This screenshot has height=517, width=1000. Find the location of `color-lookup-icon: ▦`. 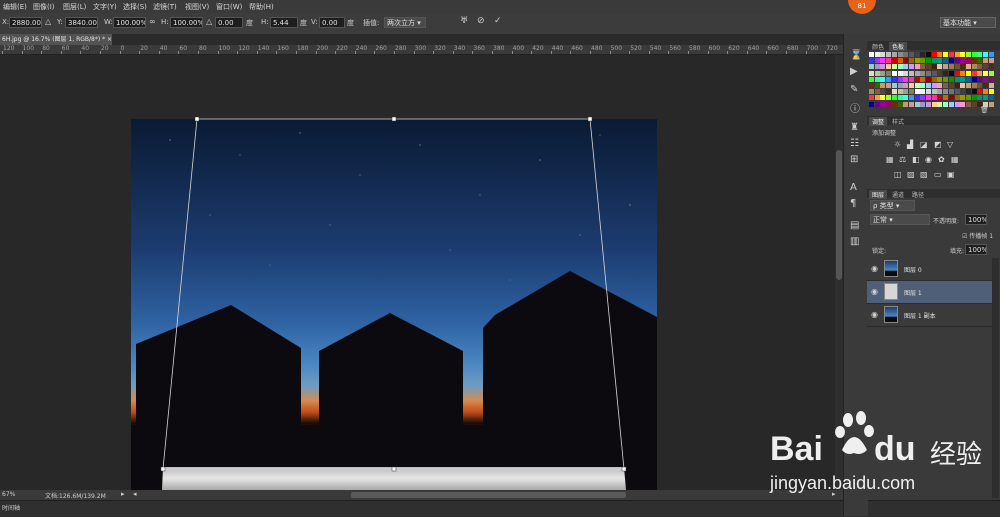

color-lookup-icon: ▦ is located at coordinates (955, 159).